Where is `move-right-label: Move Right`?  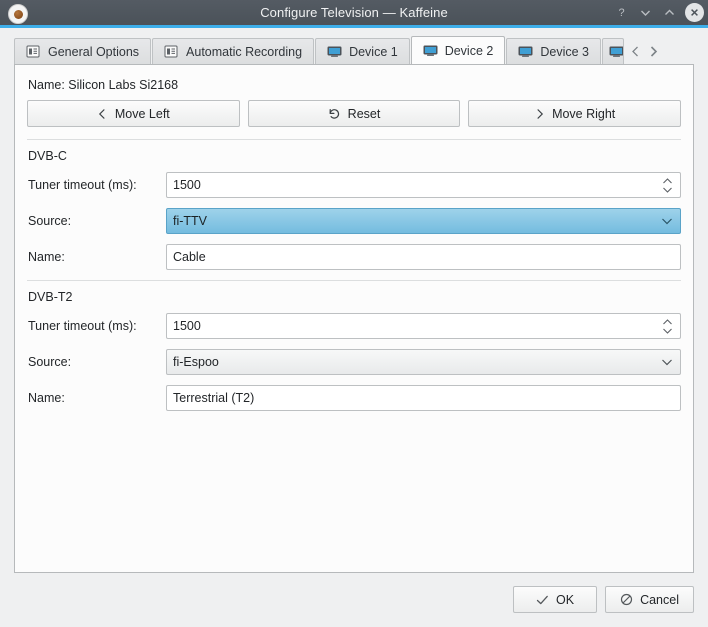
move-right-label: Move Right is located at coordinates (584, 113).